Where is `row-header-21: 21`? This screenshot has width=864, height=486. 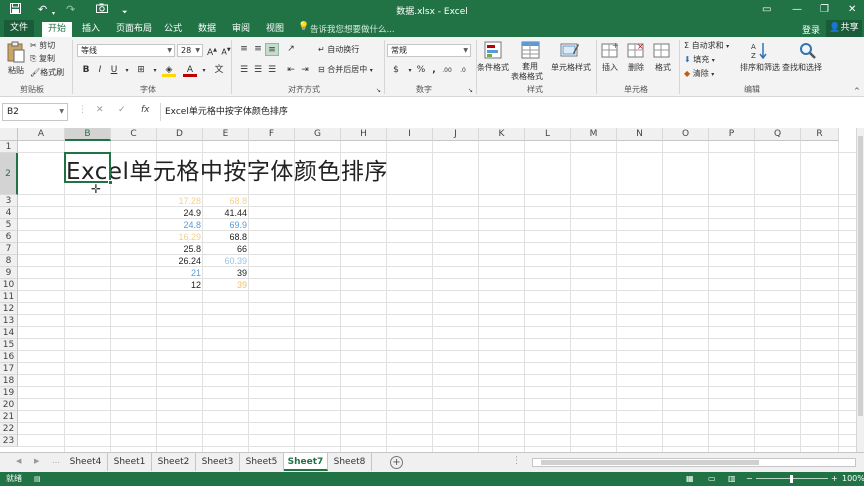
row-header-21: 21 is located at coordinates (9, 417).